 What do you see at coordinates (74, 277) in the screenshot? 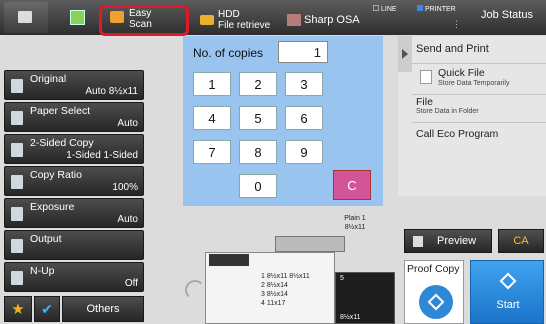
I see `n-up-button: N-Up Off` at bounding box center [74, 277].